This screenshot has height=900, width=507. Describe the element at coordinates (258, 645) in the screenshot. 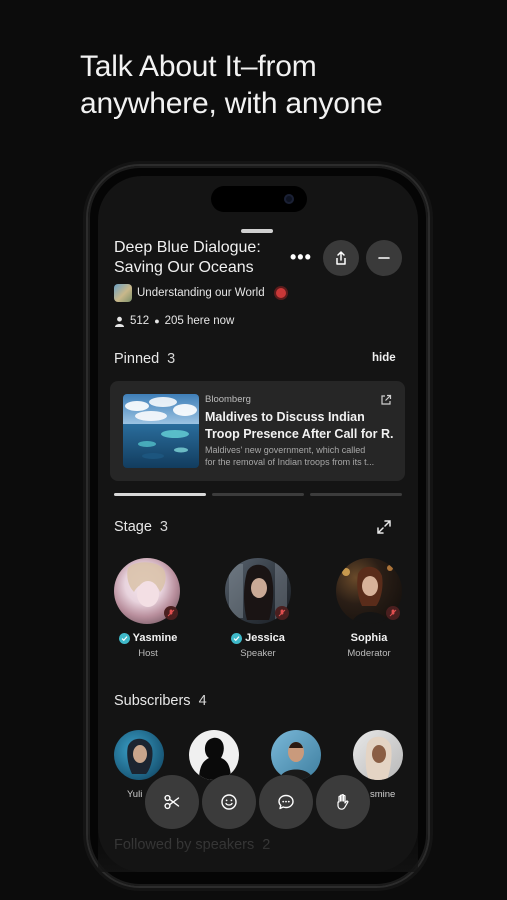

I see `speaker-info: Jessica Speaker` at that location.